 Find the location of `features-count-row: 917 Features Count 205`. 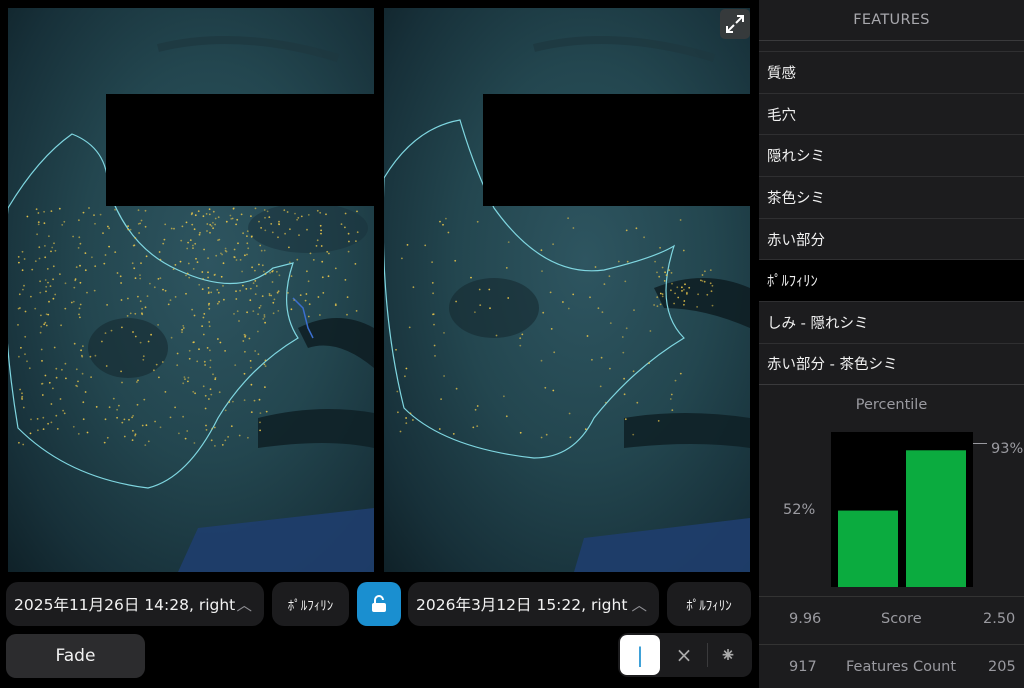

features-count-row: 917 Features Count 205 is located at coordinates (891, 666).